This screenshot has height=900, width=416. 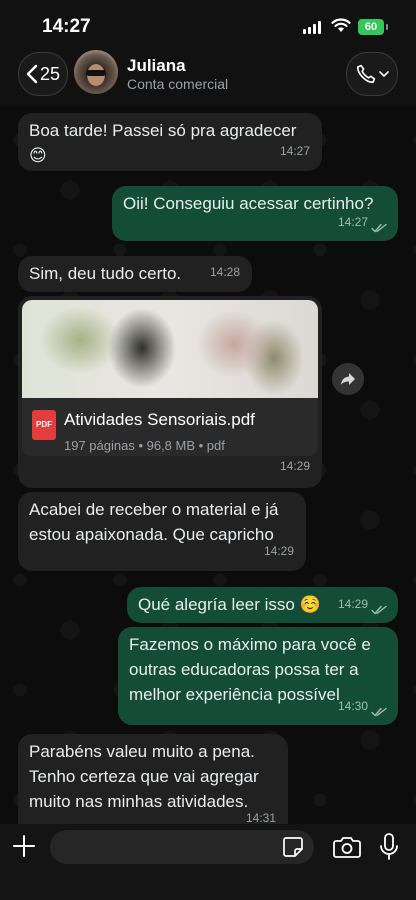 I want to click on battery-tip, so click(x=387, y=27).